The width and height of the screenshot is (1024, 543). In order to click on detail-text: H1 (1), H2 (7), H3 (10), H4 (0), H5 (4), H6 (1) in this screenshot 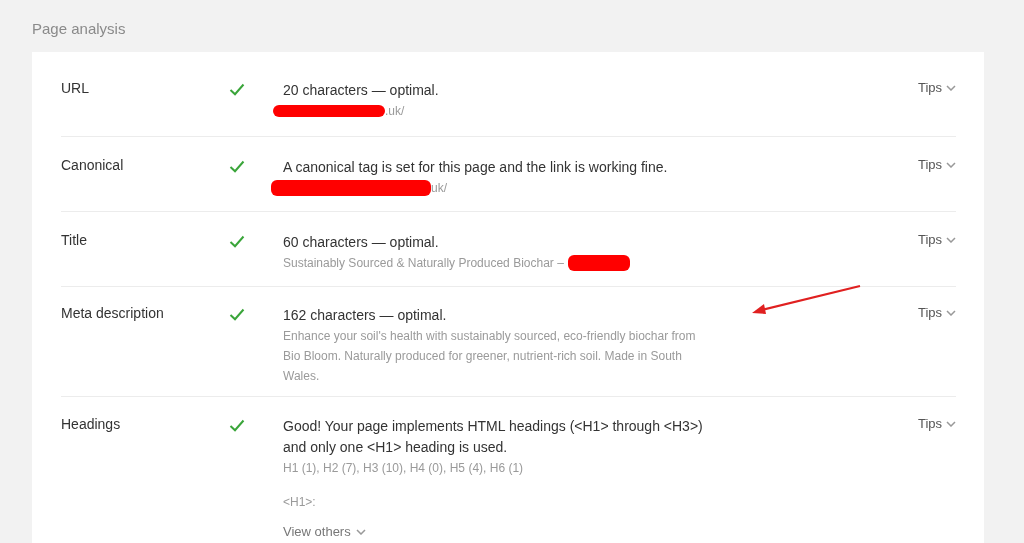, I will do `click(403, 468)`.